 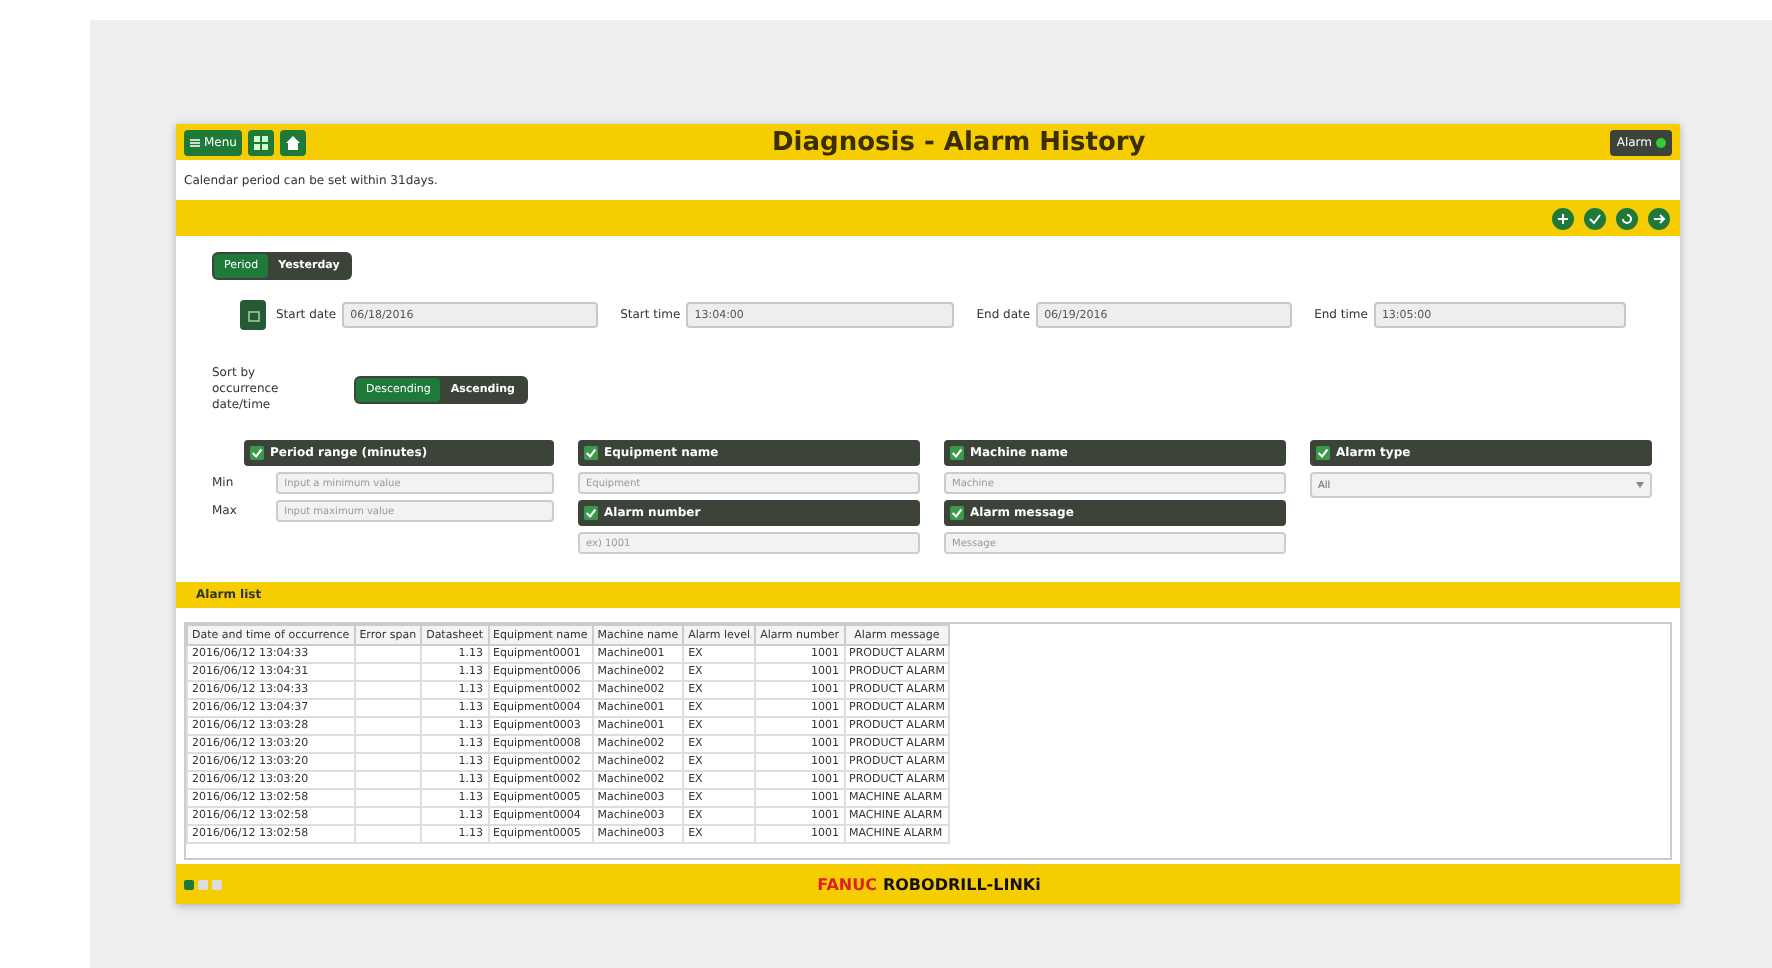 I want to click on page-title: Diagnosis - Alarm History, so click(x=959, y=142).